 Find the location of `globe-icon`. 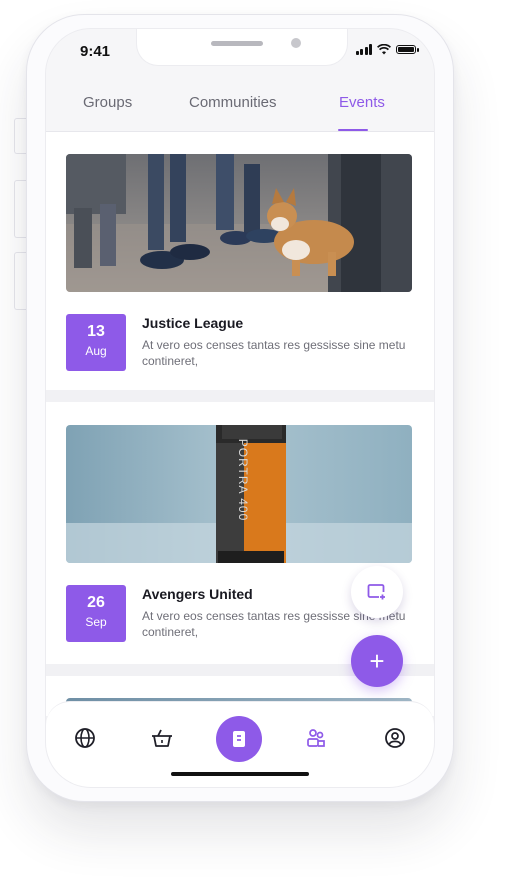

globe-icon is located at coordinates (85, 738).